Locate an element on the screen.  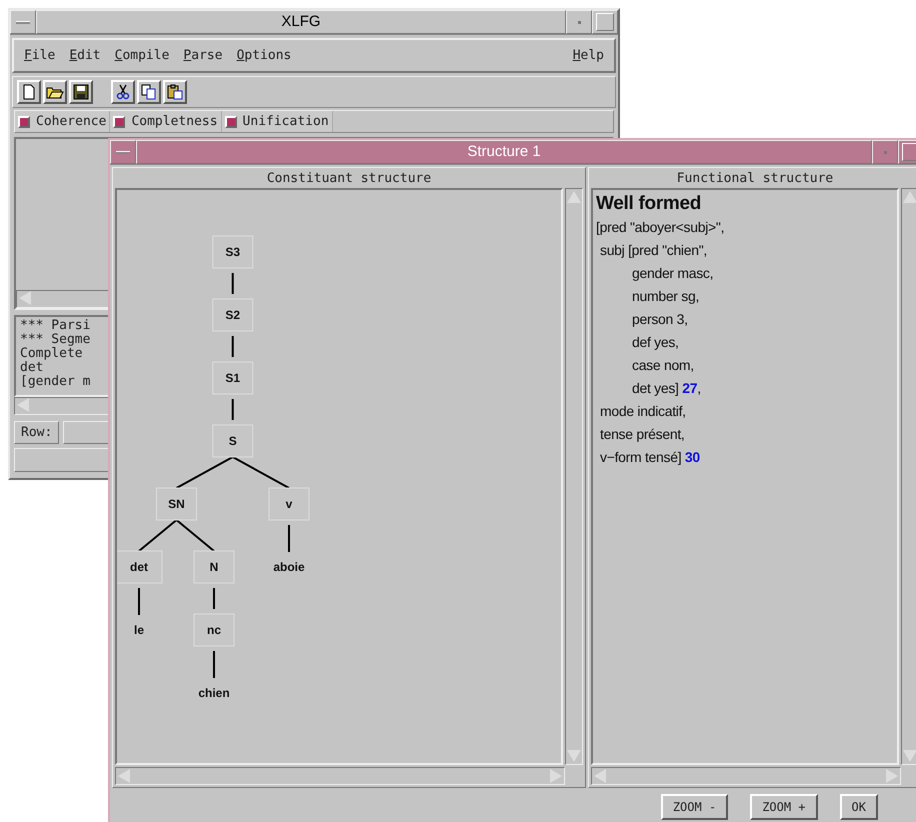
tree-node: S is located at coordinates (233, 441).